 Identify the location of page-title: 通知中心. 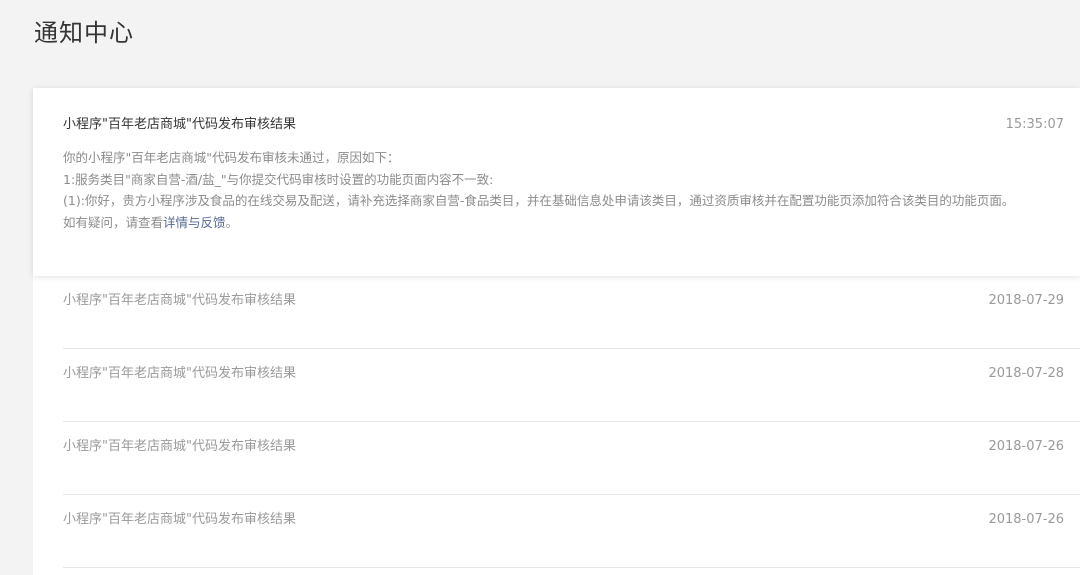
(84, 33).